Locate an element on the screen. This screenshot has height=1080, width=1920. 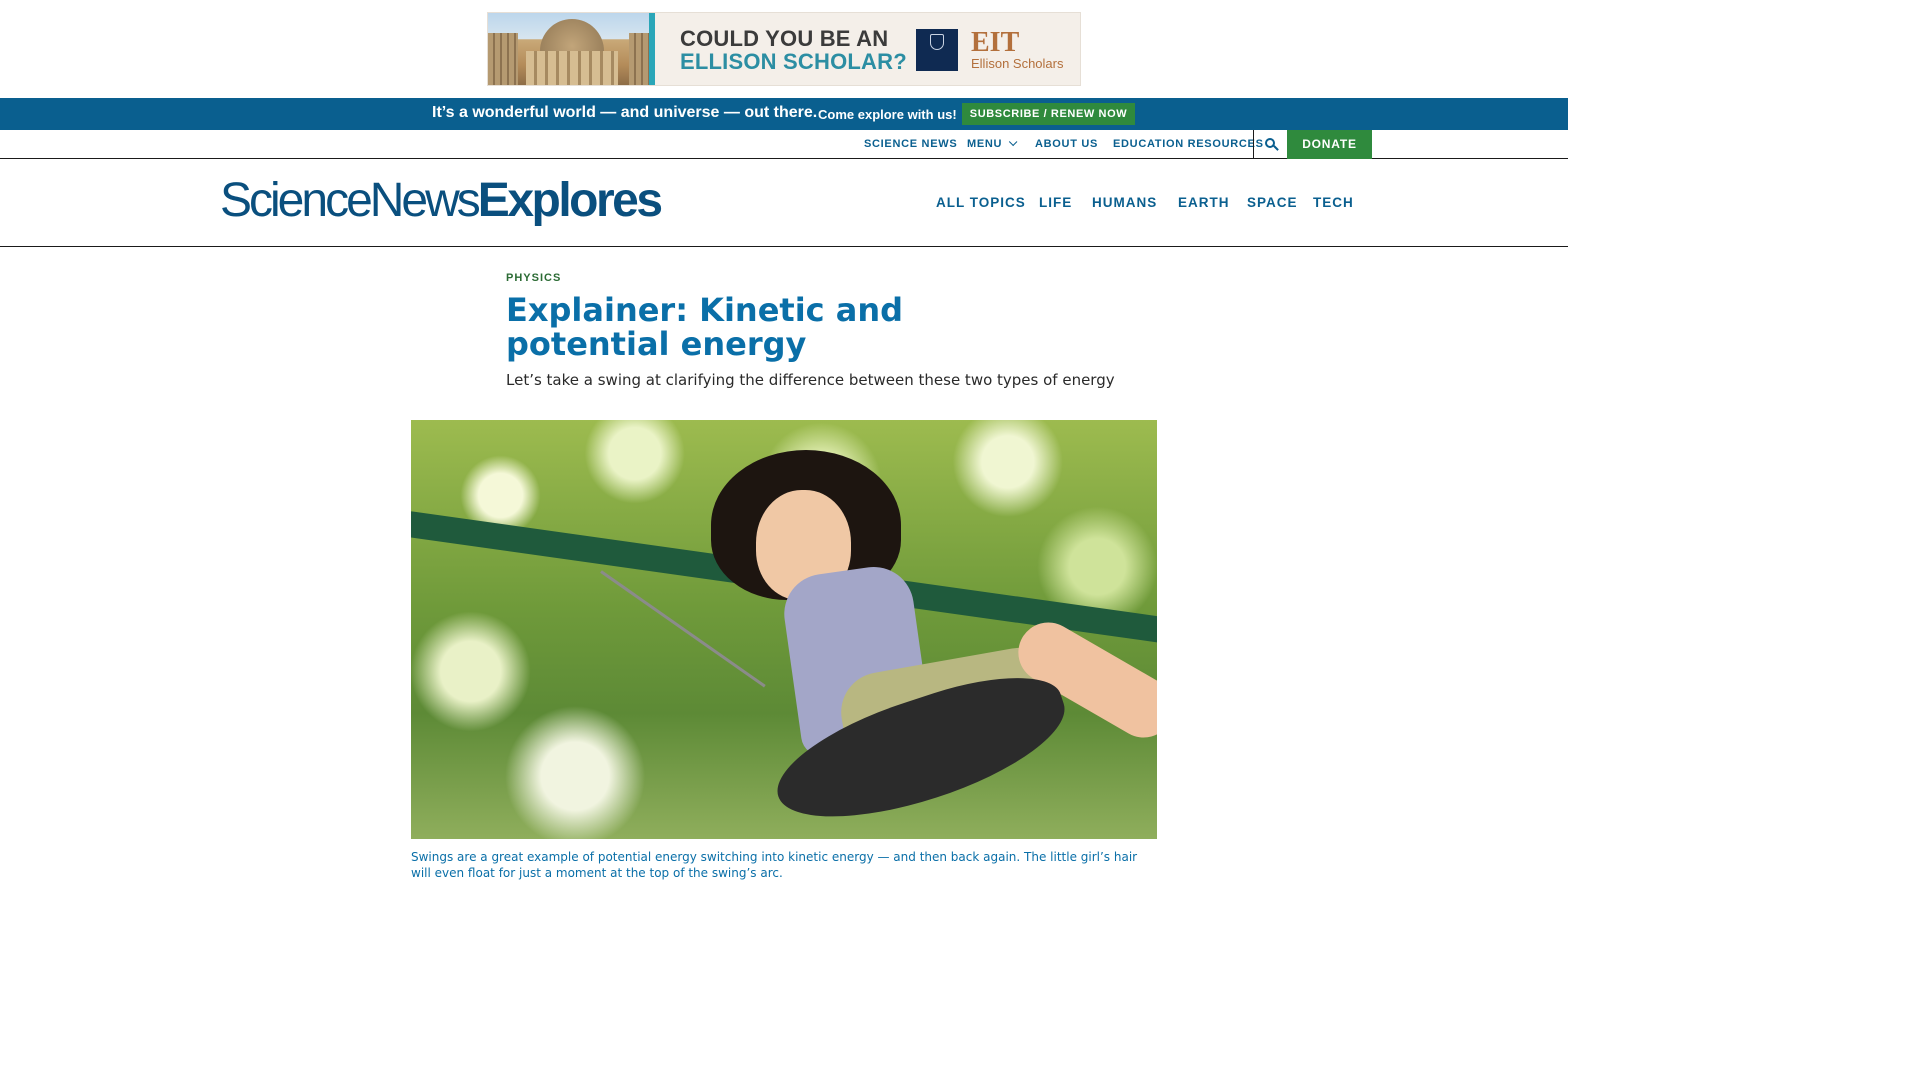
nav-menu: MENU is located at coordinates (992, 143).